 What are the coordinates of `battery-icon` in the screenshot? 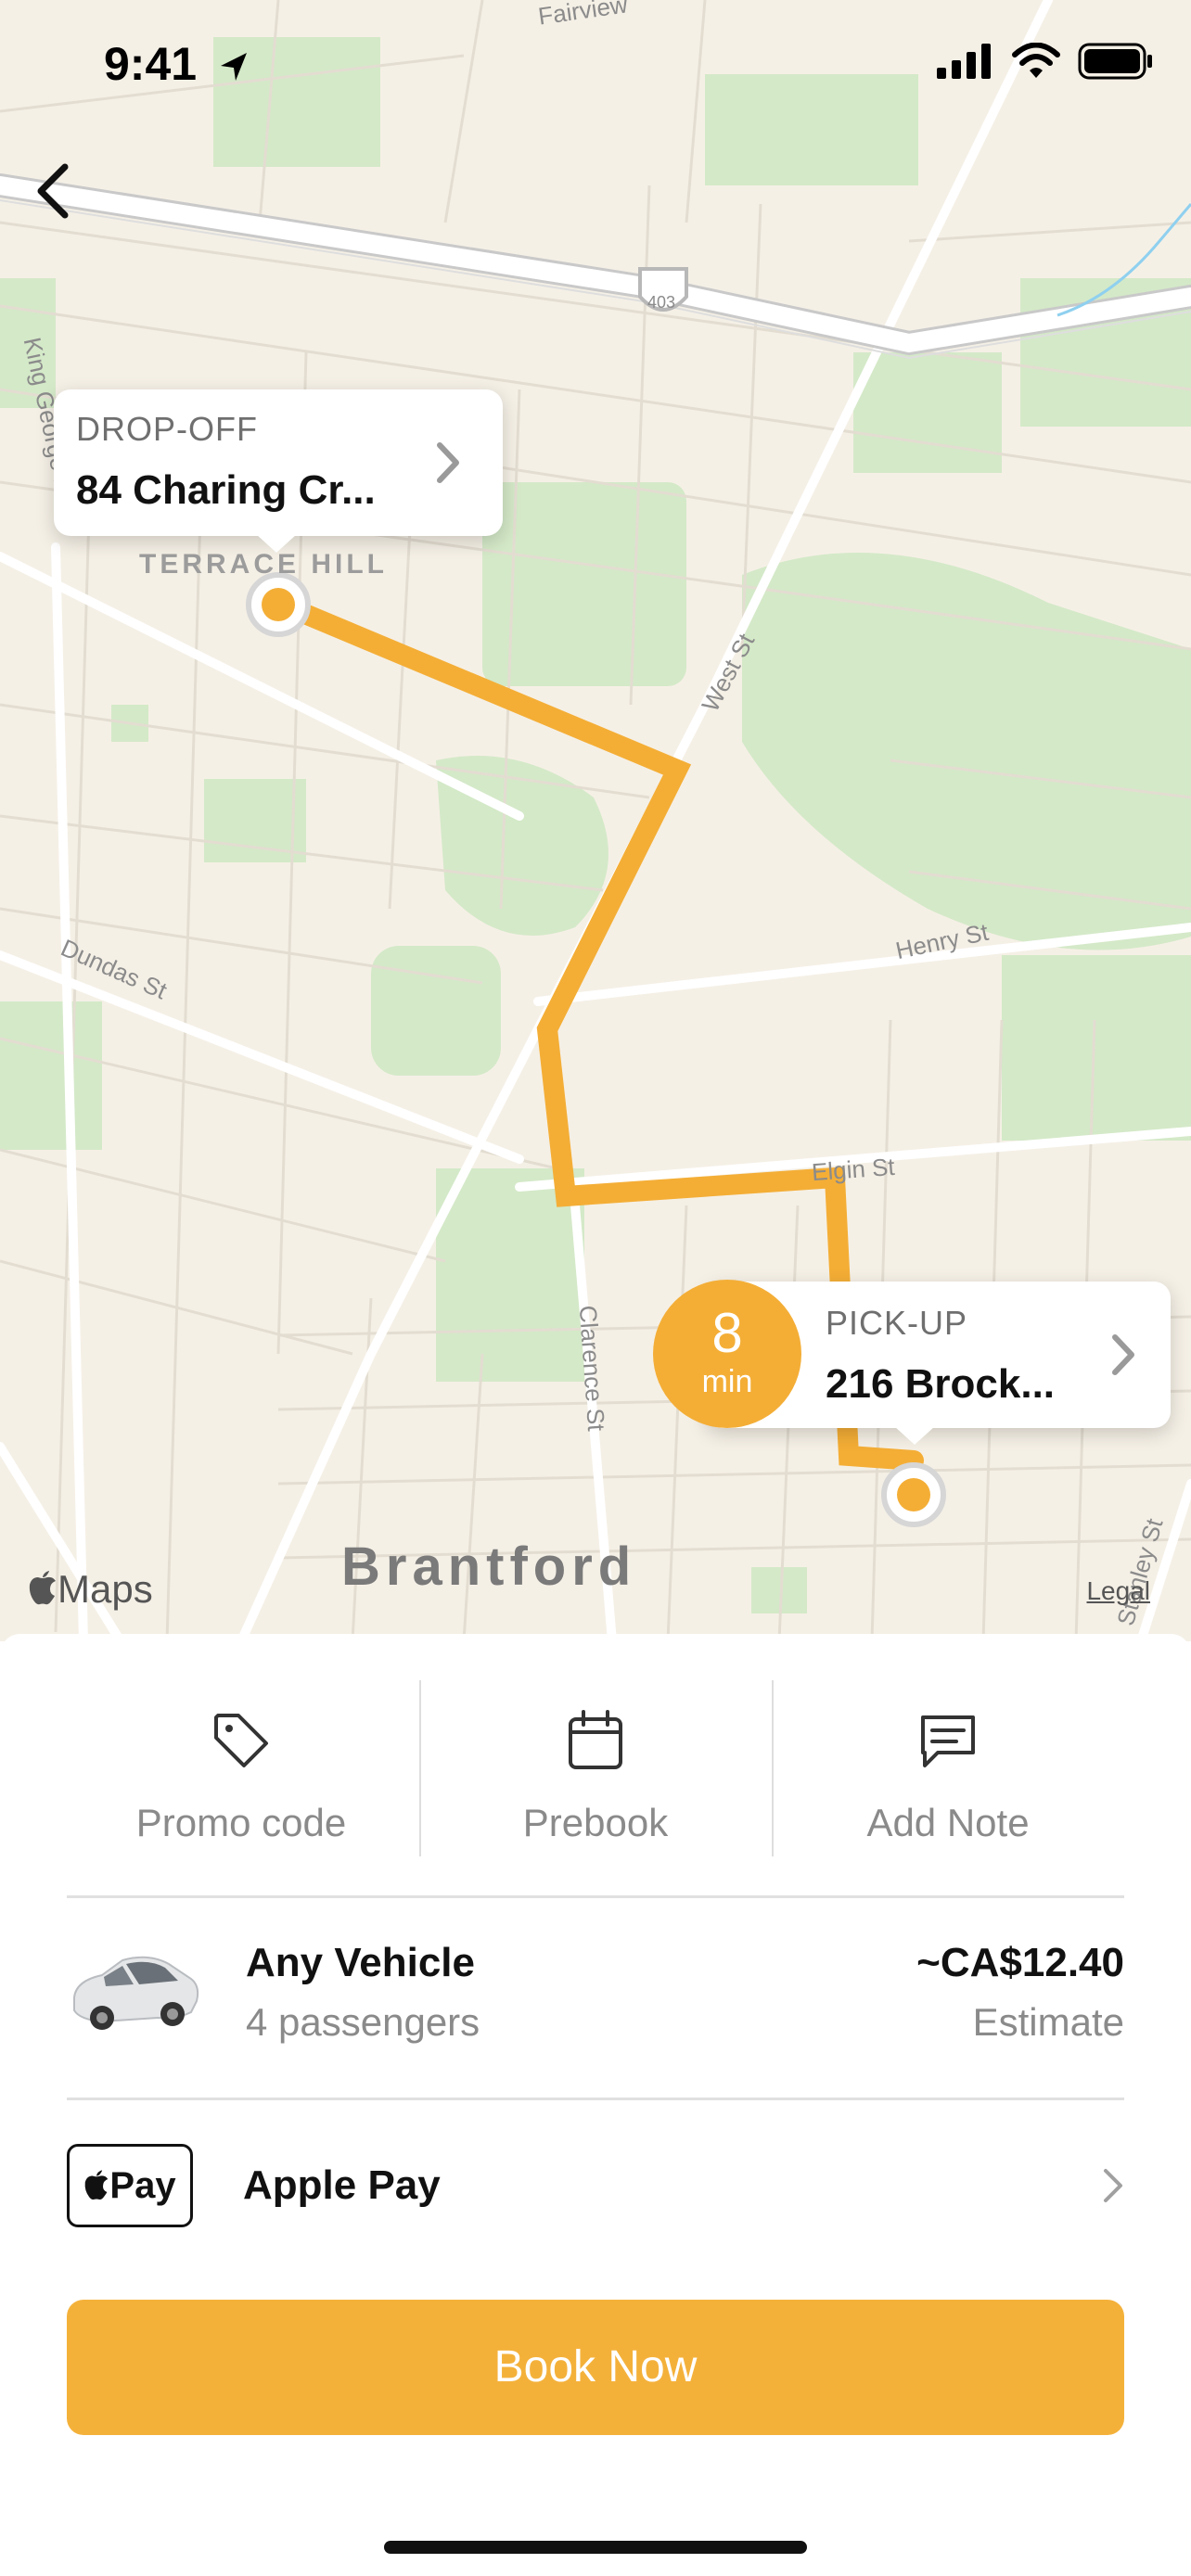 It's located at (1115, 61).